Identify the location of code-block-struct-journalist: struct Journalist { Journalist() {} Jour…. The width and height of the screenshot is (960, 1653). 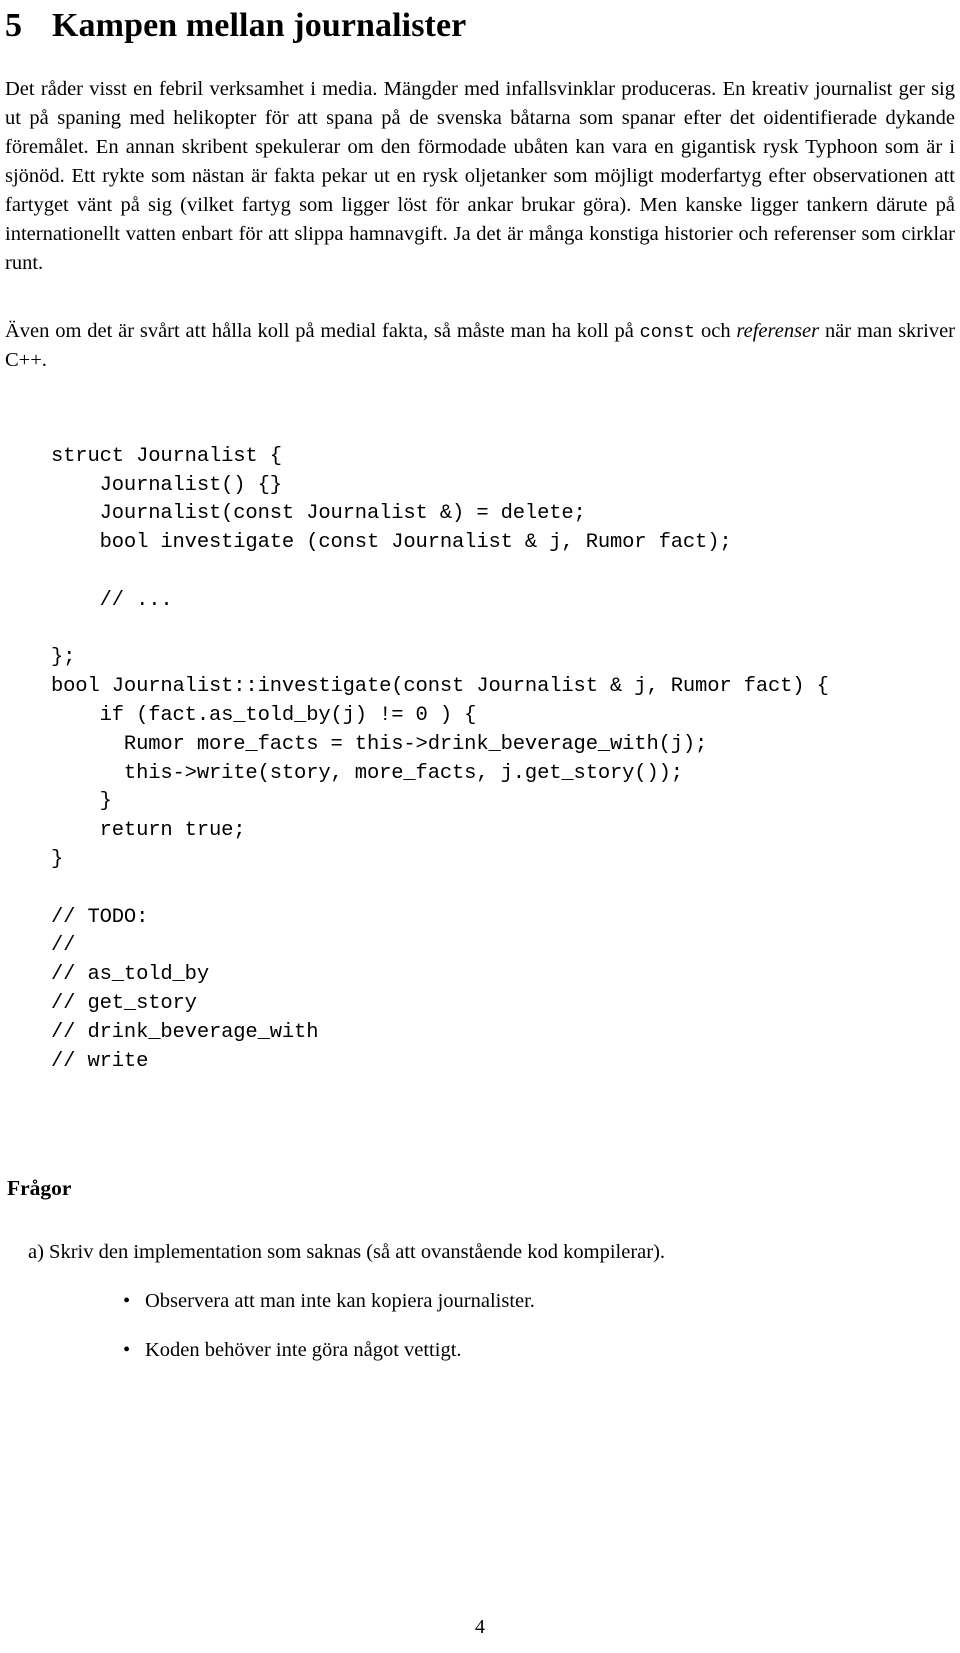
(391, 557).